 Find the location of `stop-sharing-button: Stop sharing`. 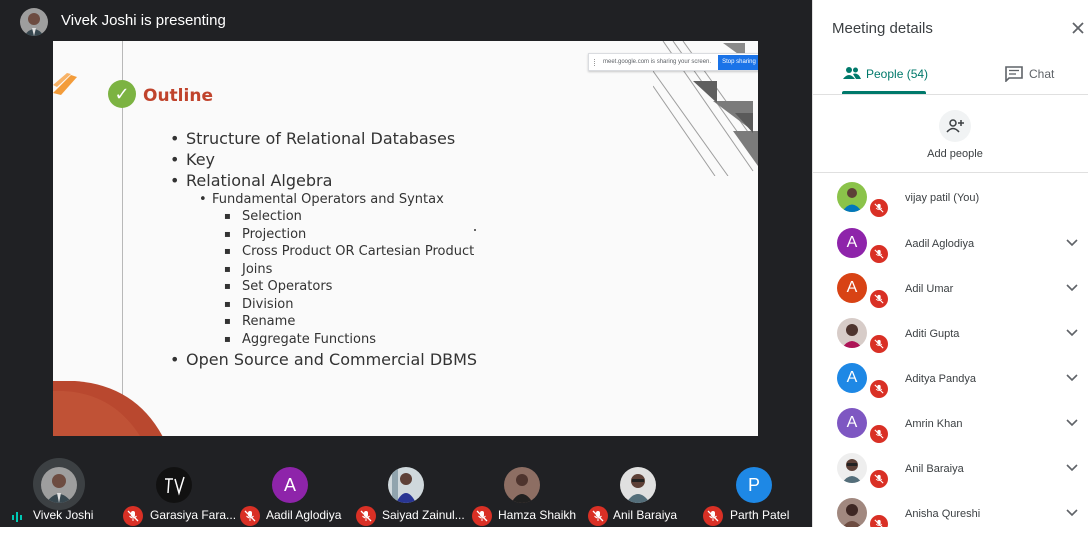

stop-sharing-button: Stop sharing is located at coordinates (738, 62).